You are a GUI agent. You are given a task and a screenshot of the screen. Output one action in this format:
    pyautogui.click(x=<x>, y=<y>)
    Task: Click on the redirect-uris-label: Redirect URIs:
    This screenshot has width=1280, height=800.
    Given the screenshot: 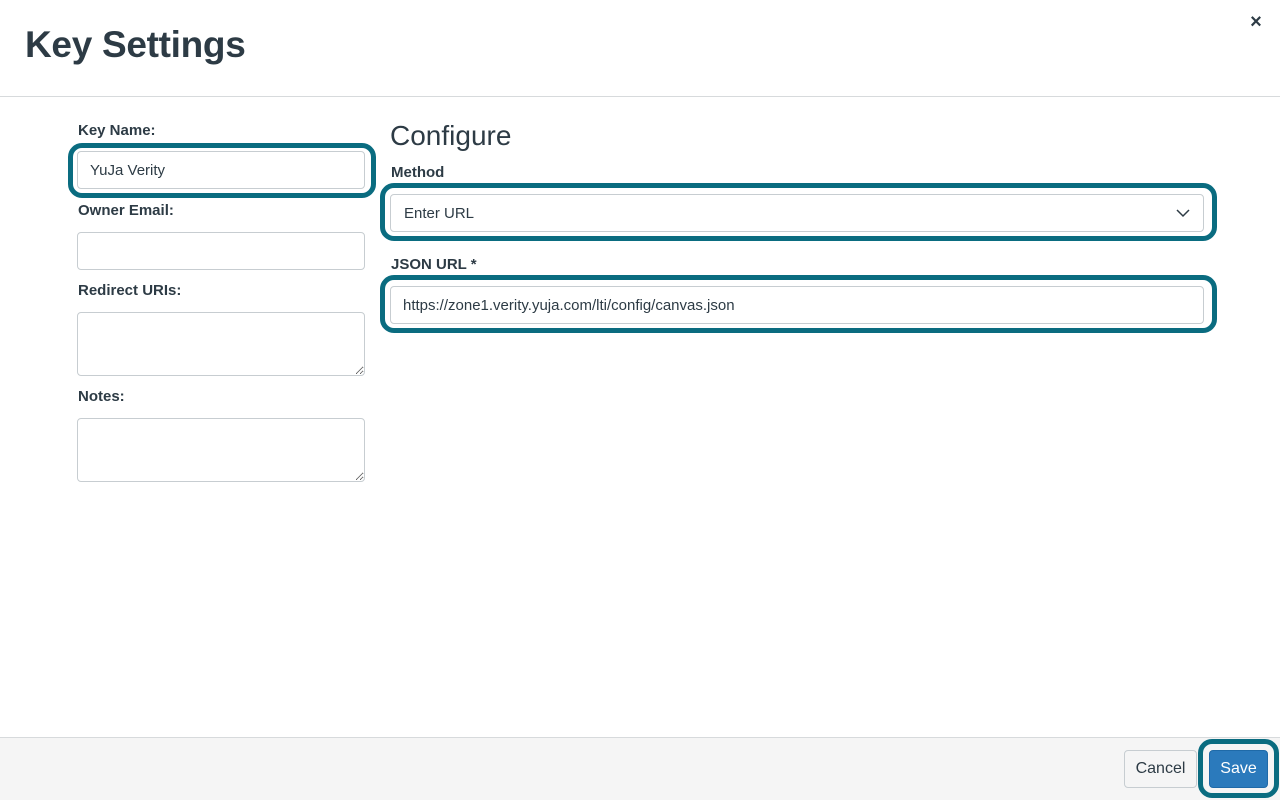 What is the action you would take?
    pyautogui.click(x=130, y=290)
    